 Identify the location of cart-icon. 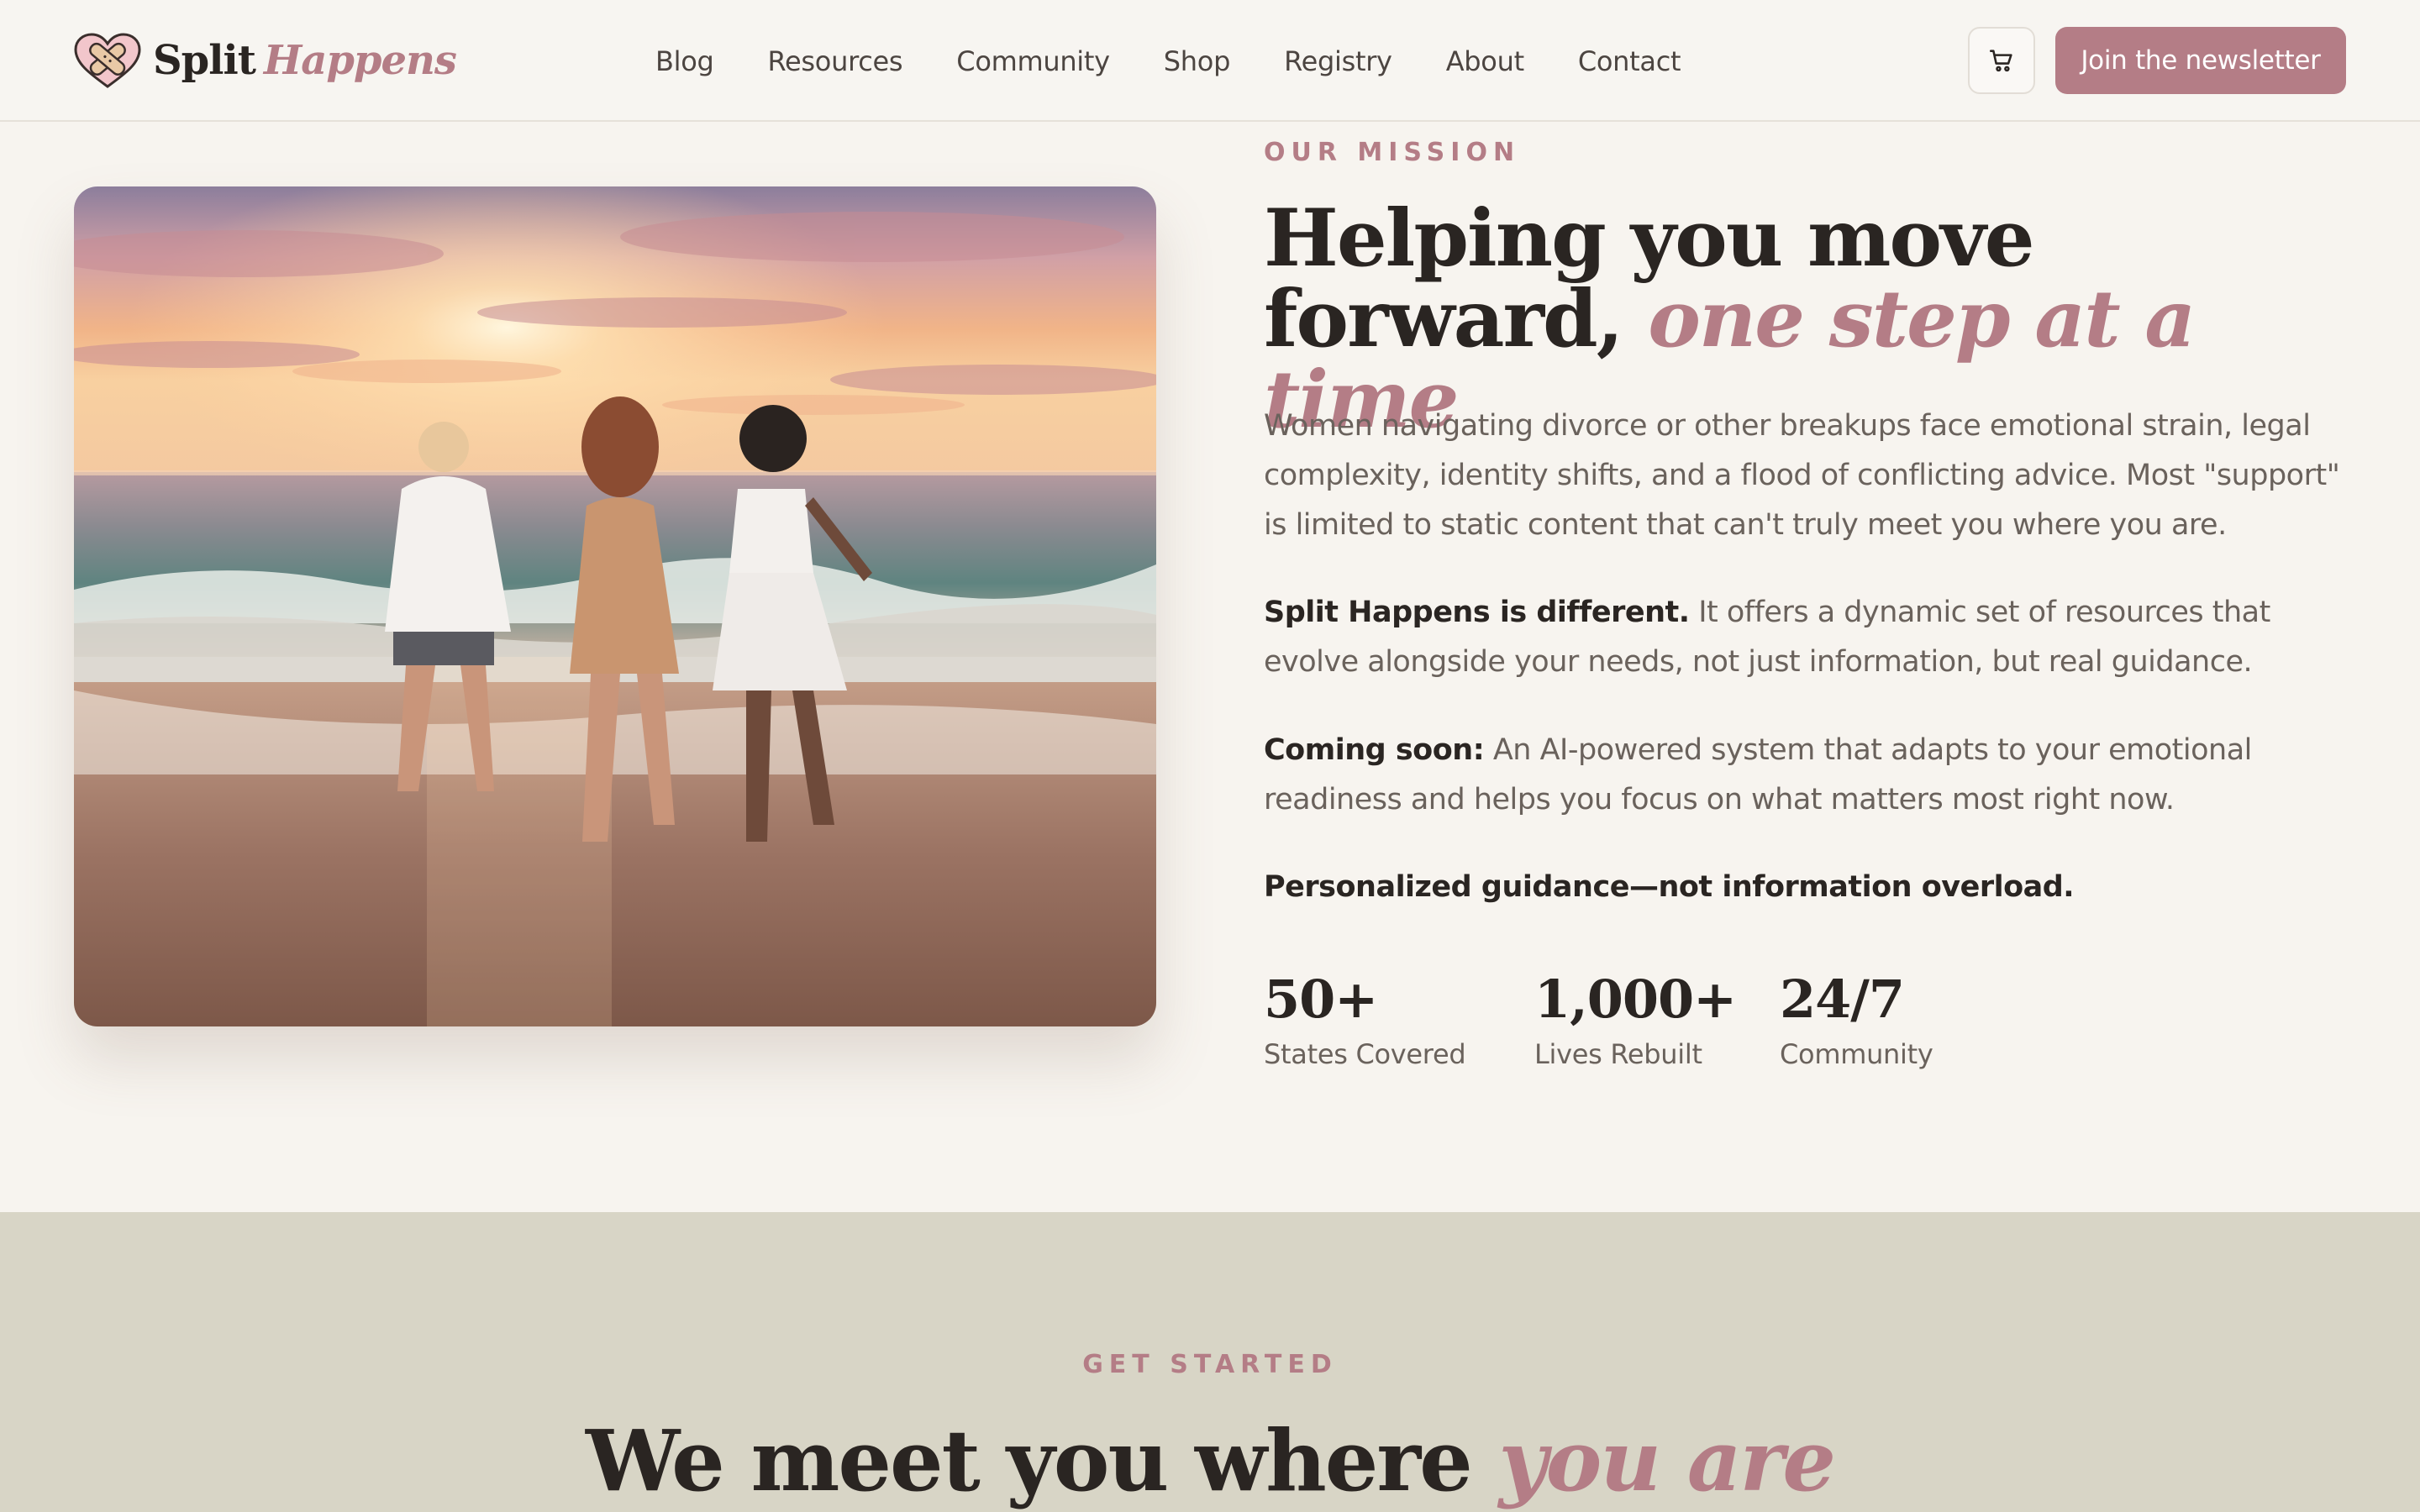
(2000, 61).